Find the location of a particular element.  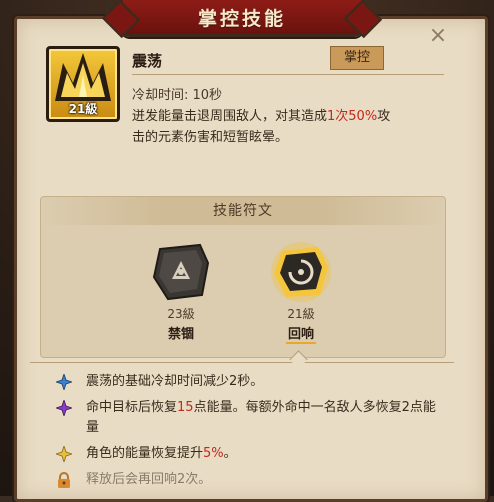

desc-text: 击的元素伤害和短暂眩晕。 is located at coordinates (210, 137).